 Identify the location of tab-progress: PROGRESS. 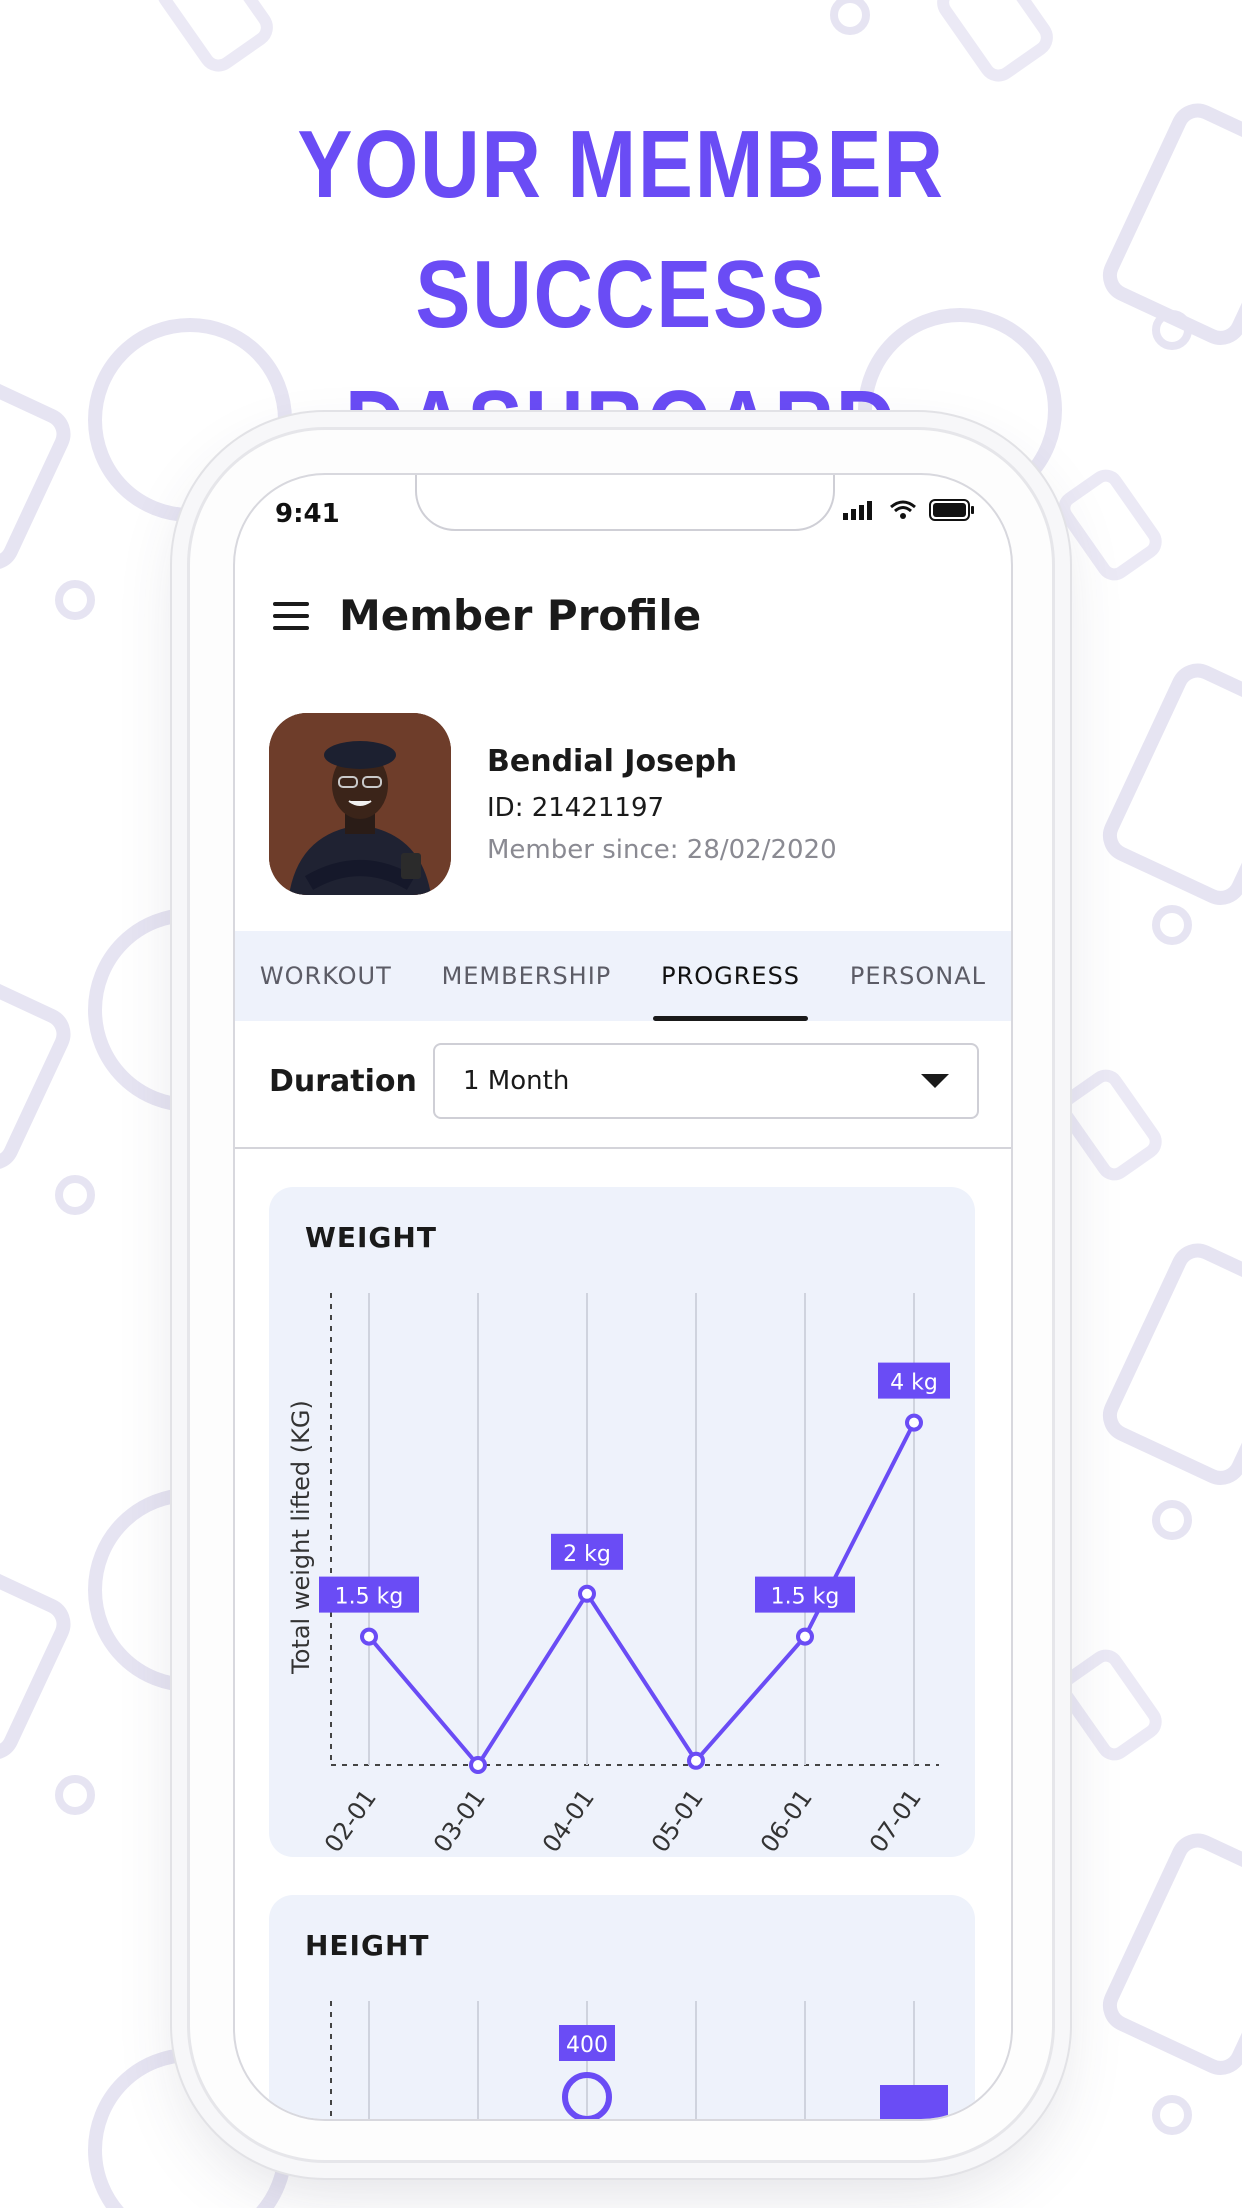
(730, 976).